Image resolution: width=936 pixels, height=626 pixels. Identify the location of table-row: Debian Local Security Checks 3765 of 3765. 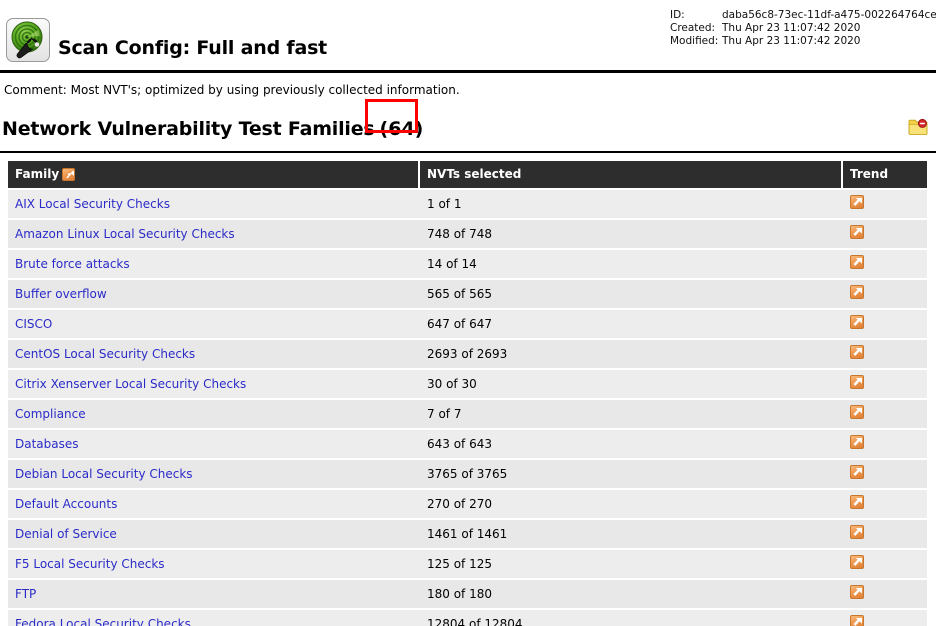
(467, 475).